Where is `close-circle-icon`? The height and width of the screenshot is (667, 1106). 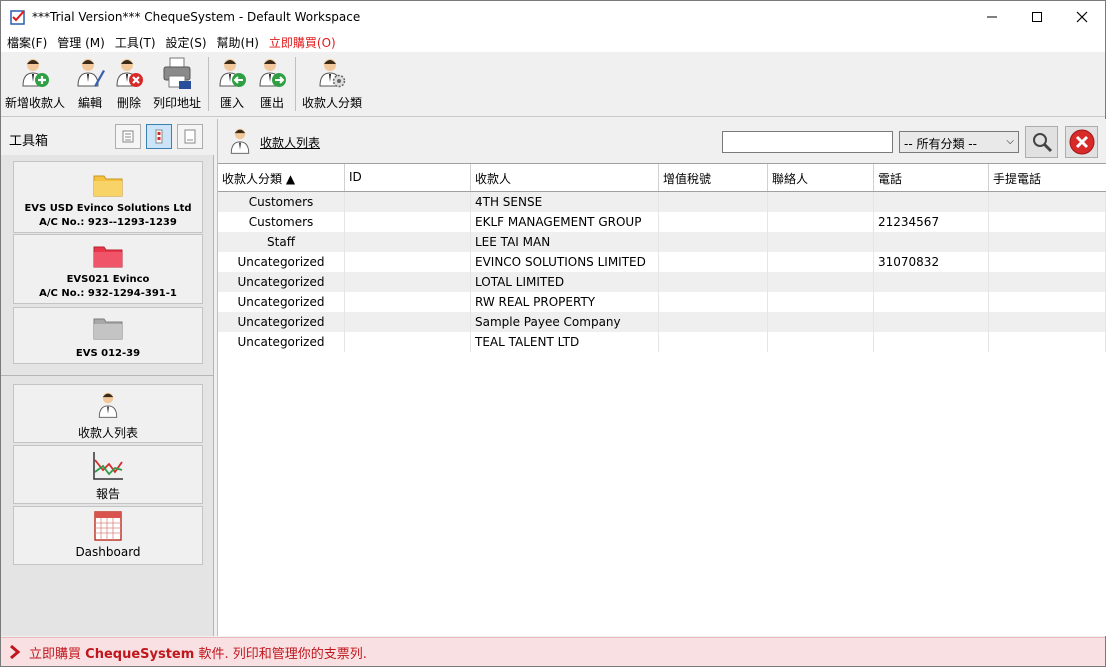
close-circle-icon is located at coordinates (1081, 142).